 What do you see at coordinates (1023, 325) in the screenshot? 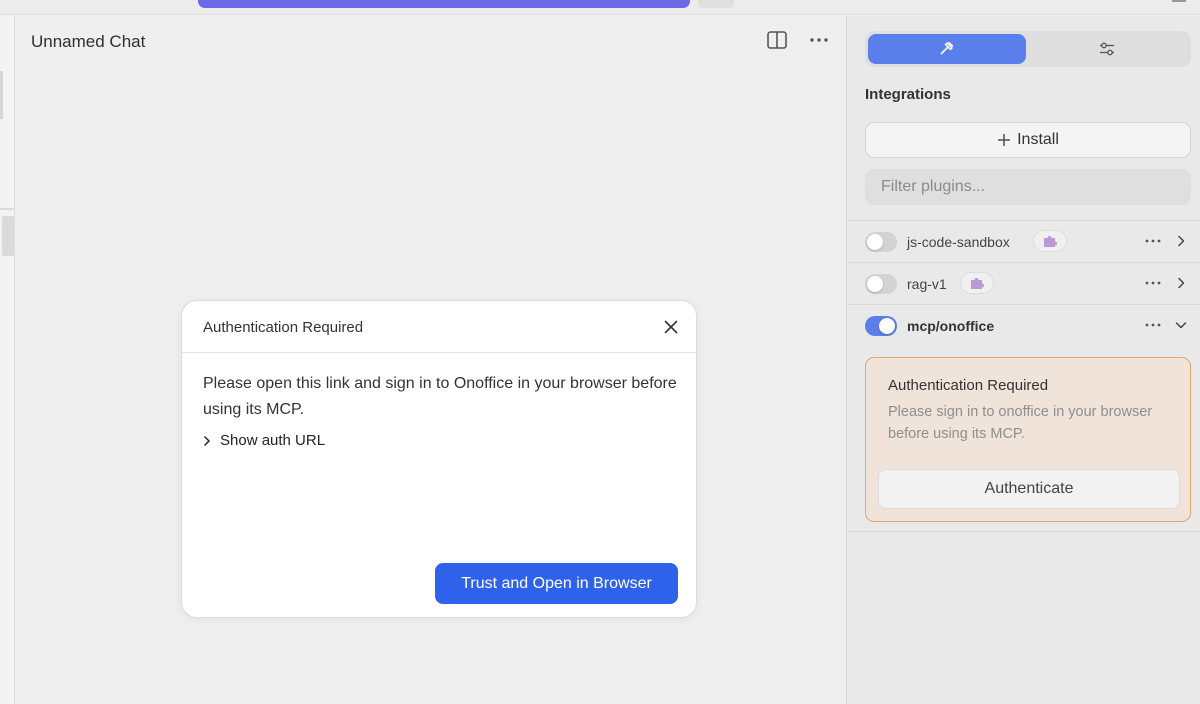
I see `plugin-row-mcp-onoffice: mcp/onoffice` at bounding box center [1023, 325].